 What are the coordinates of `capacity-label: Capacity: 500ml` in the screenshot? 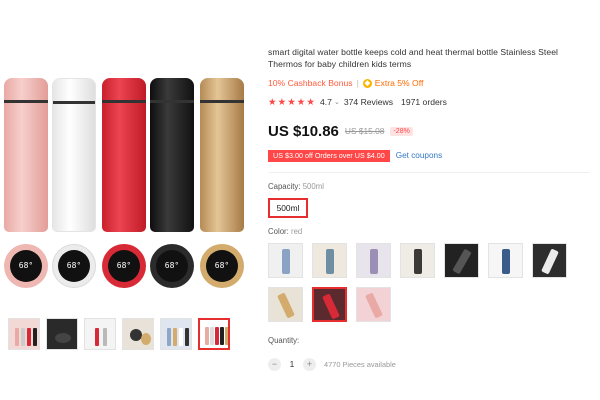 It's located at (429, 187).